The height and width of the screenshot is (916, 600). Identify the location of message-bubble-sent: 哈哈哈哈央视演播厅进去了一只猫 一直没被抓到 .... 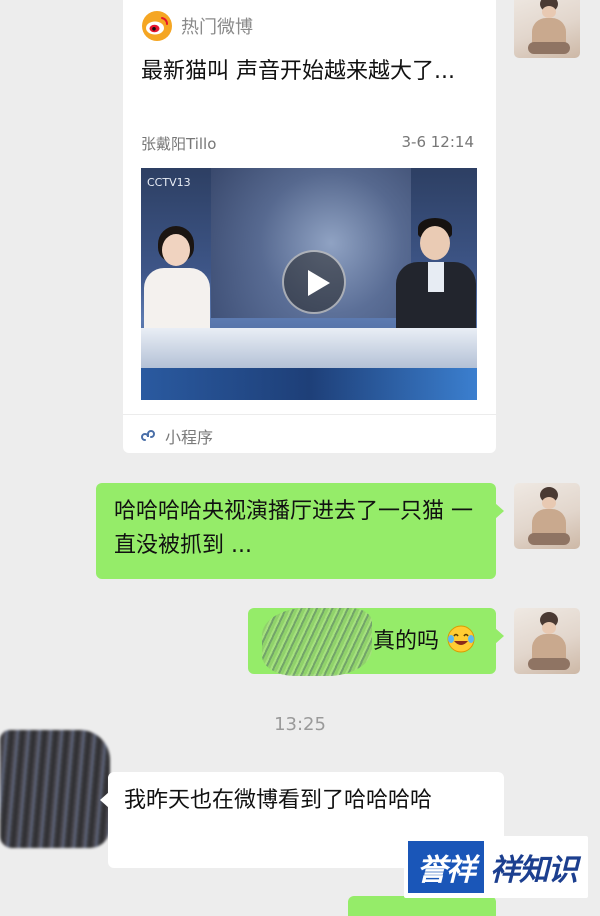
(300, 531).